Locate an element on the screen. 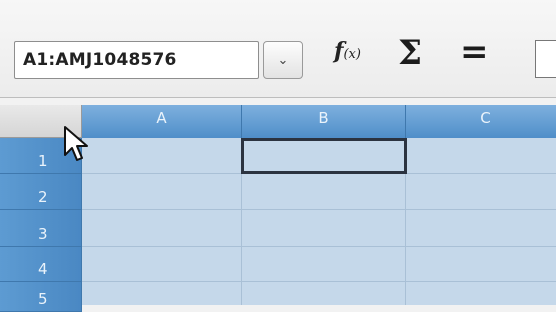 Image resolution: width=556 pixels, height=312 pixels. column-header-b: B is located at coordinates (324, 121).